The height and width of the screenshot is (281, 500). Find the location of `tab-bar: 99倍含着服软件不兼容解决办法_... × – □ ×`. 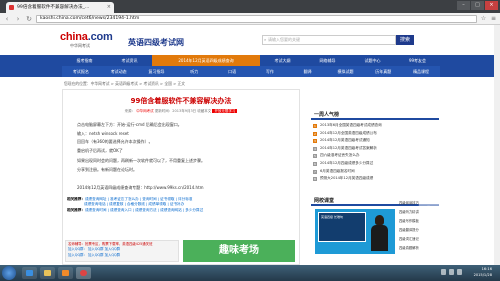

tab-bar: 99倍含着服软件不兼容解决办法_... × – □ × is located at coordinates (250, 6).